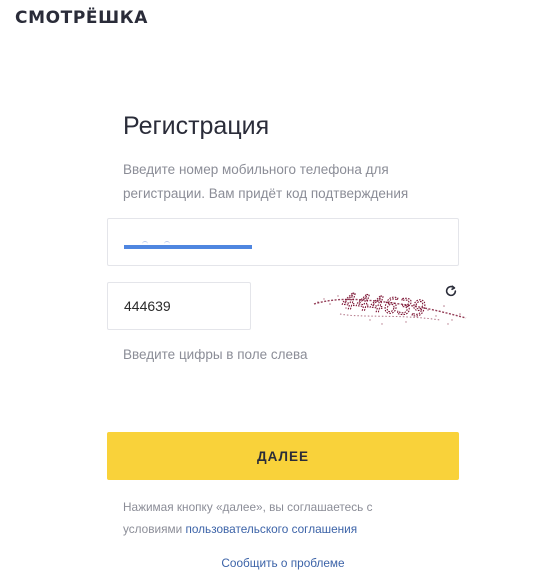 The width and height of the screenshot is (552, 579). I want to click on next-button: ДАЛЕЕ, so click(283, 456).